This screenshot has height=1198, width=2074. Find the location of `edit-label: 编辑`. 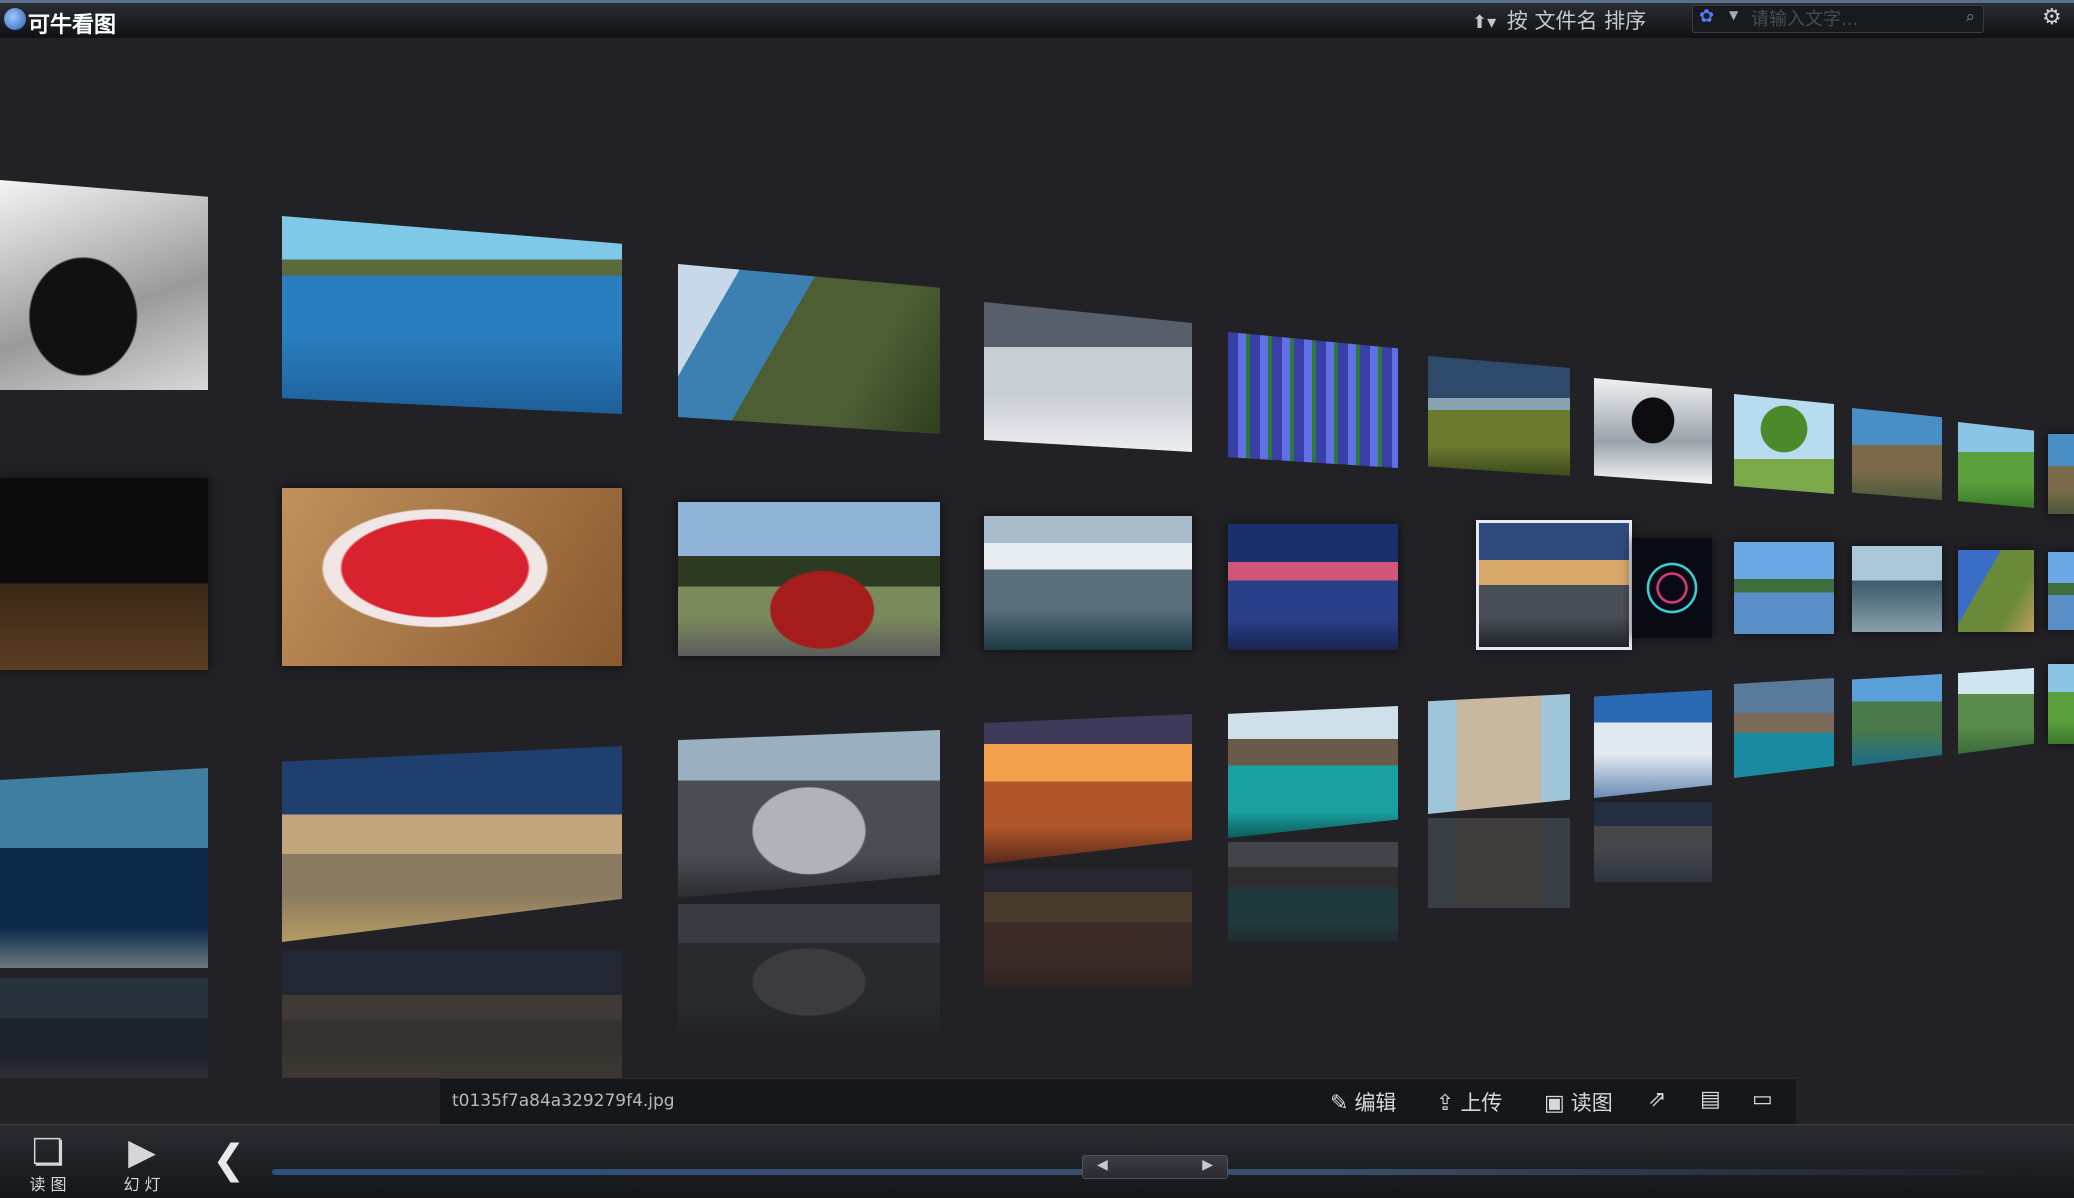

edit-label: 编辑 is located at coordinates (1375, 1103).